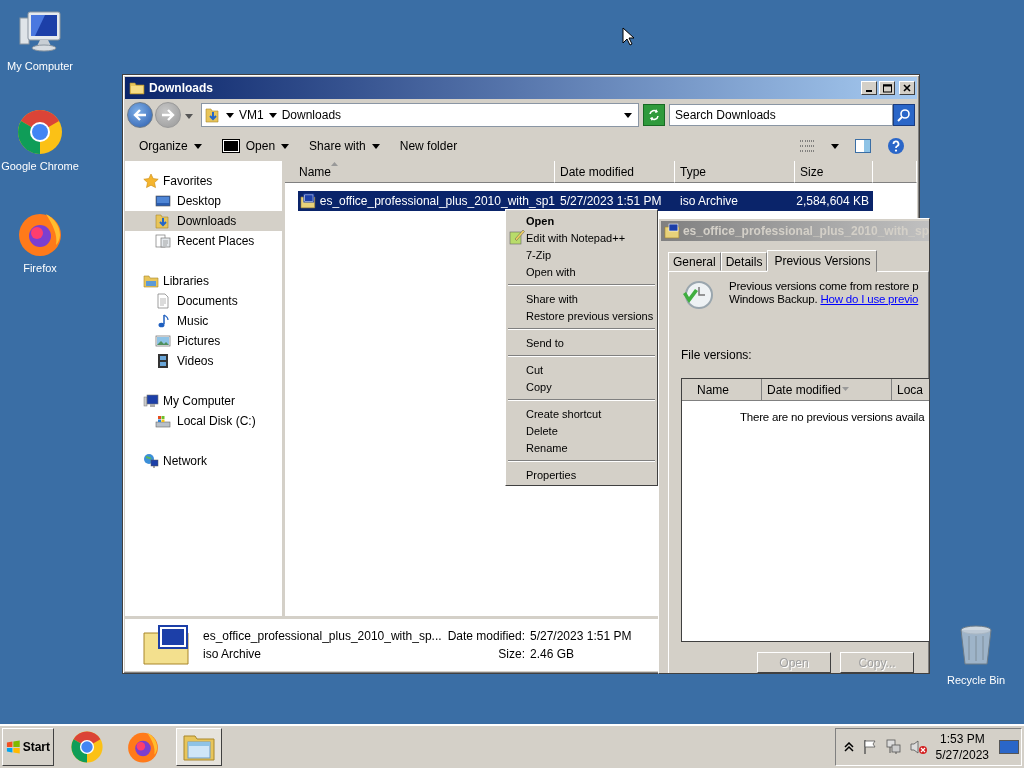 The image size is (1024, 768). What do you see at coordinates (151, 401) in the screenshot?
I see `computer-icon` at bounding box center [151, 401].